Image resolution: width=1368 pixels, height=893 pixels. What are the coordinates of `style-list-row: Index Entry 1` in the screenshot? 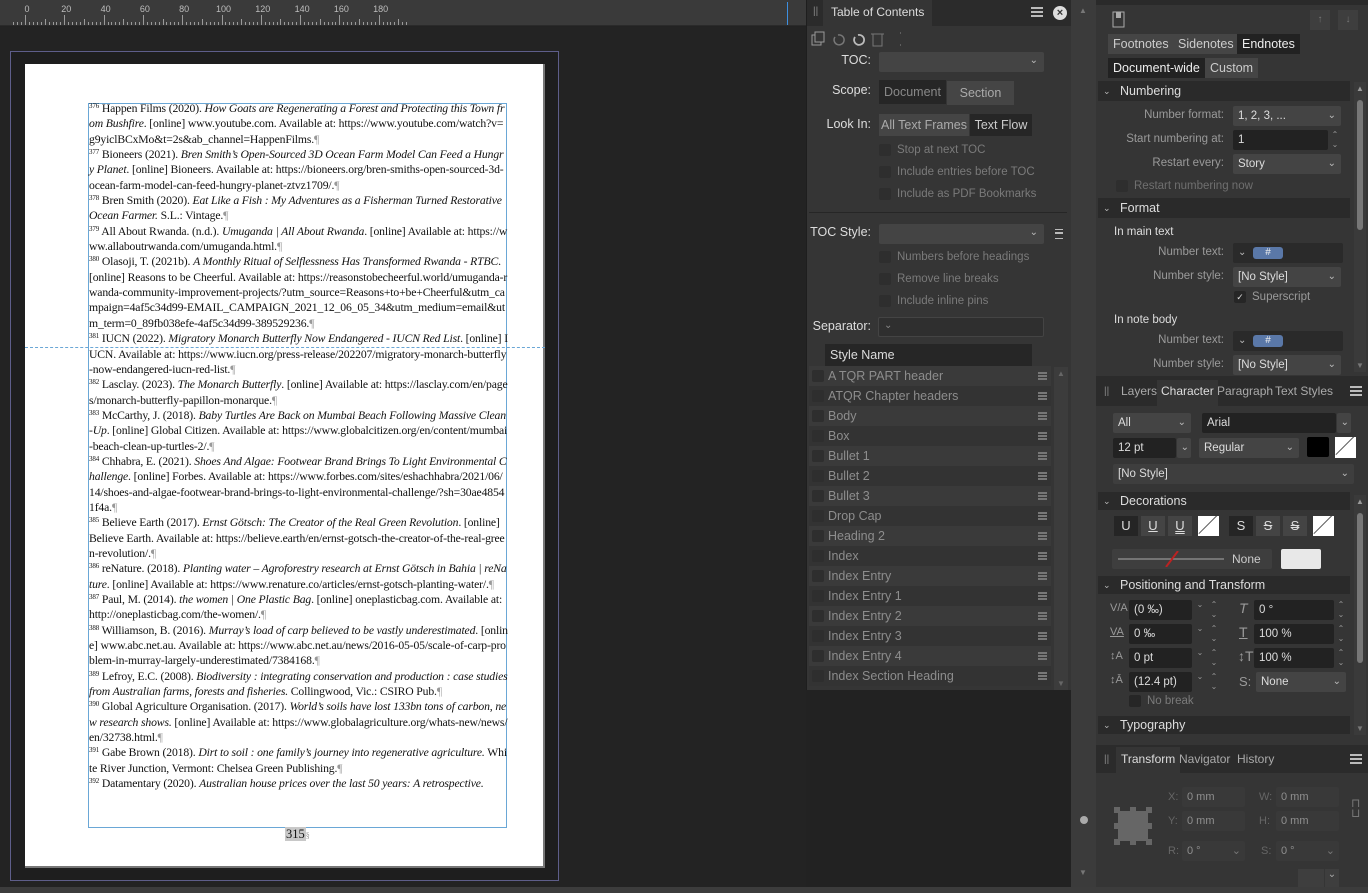 It's located at (930, 596).